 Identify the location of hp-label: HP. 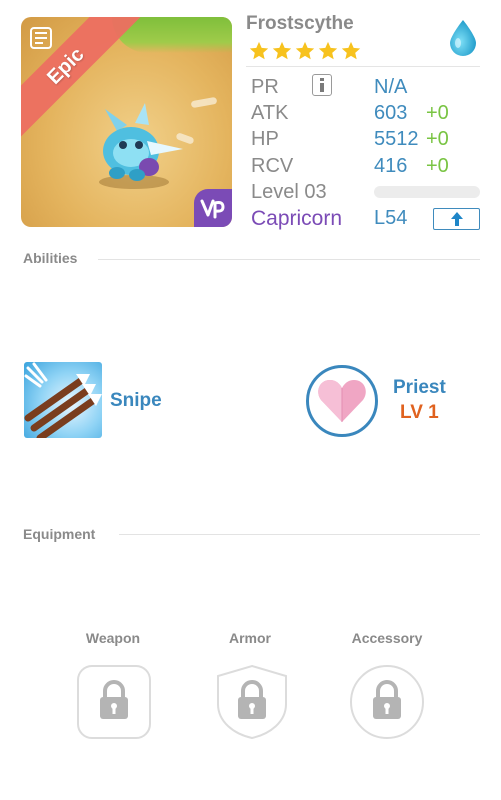
(265, 139).